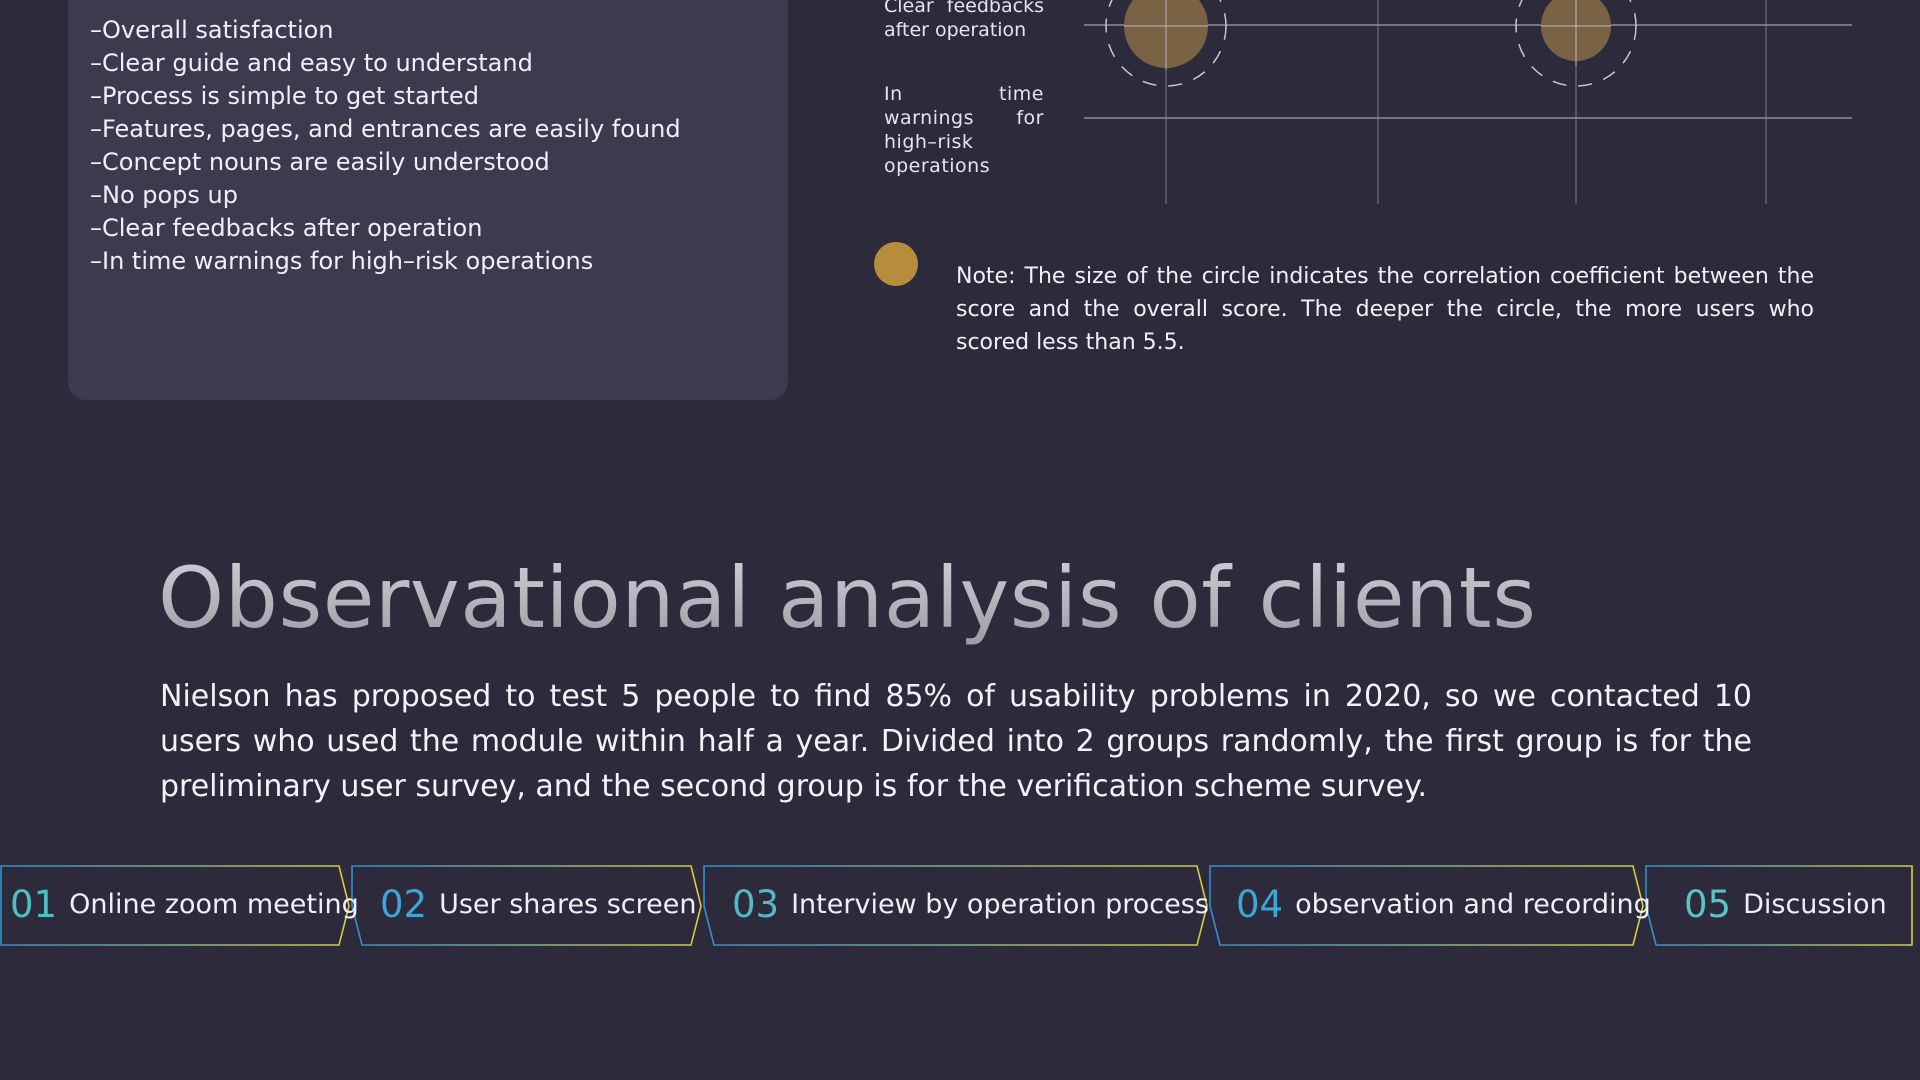 The image size is (1920, 1080). I want to click on step-number: 05, so click(1708, 904).